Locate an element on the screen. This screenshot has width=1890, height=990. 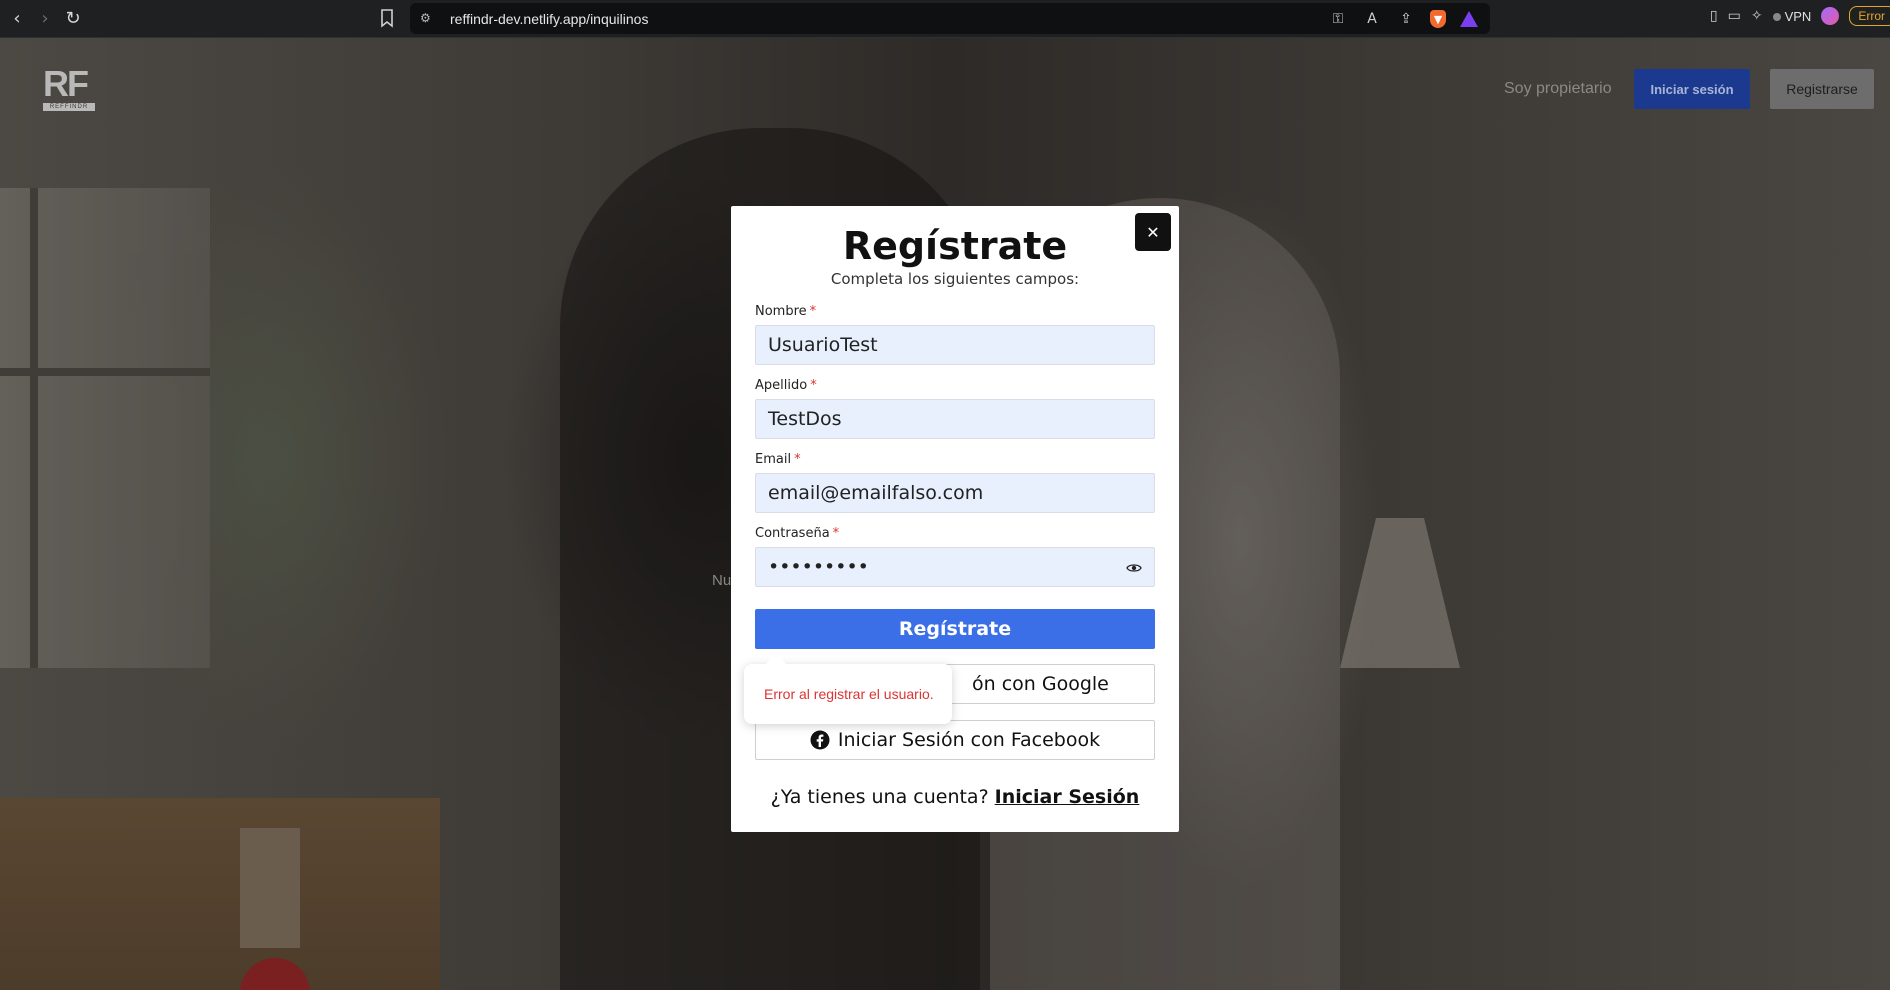
bookmark-icon is located at coordinates (387, 18).